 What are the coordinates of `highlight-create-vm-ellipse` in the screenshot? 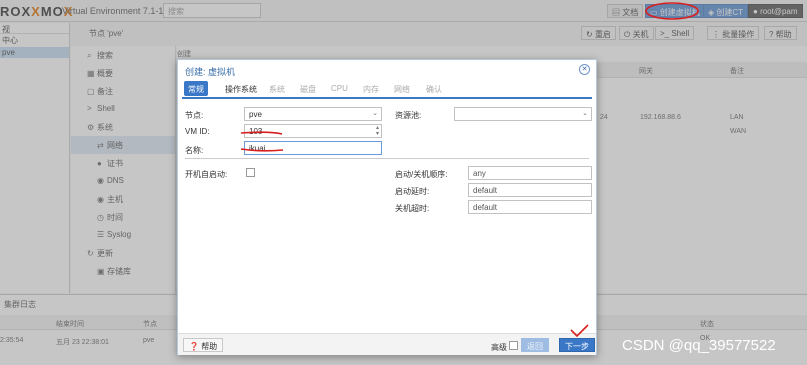 It's located at (672, 11).